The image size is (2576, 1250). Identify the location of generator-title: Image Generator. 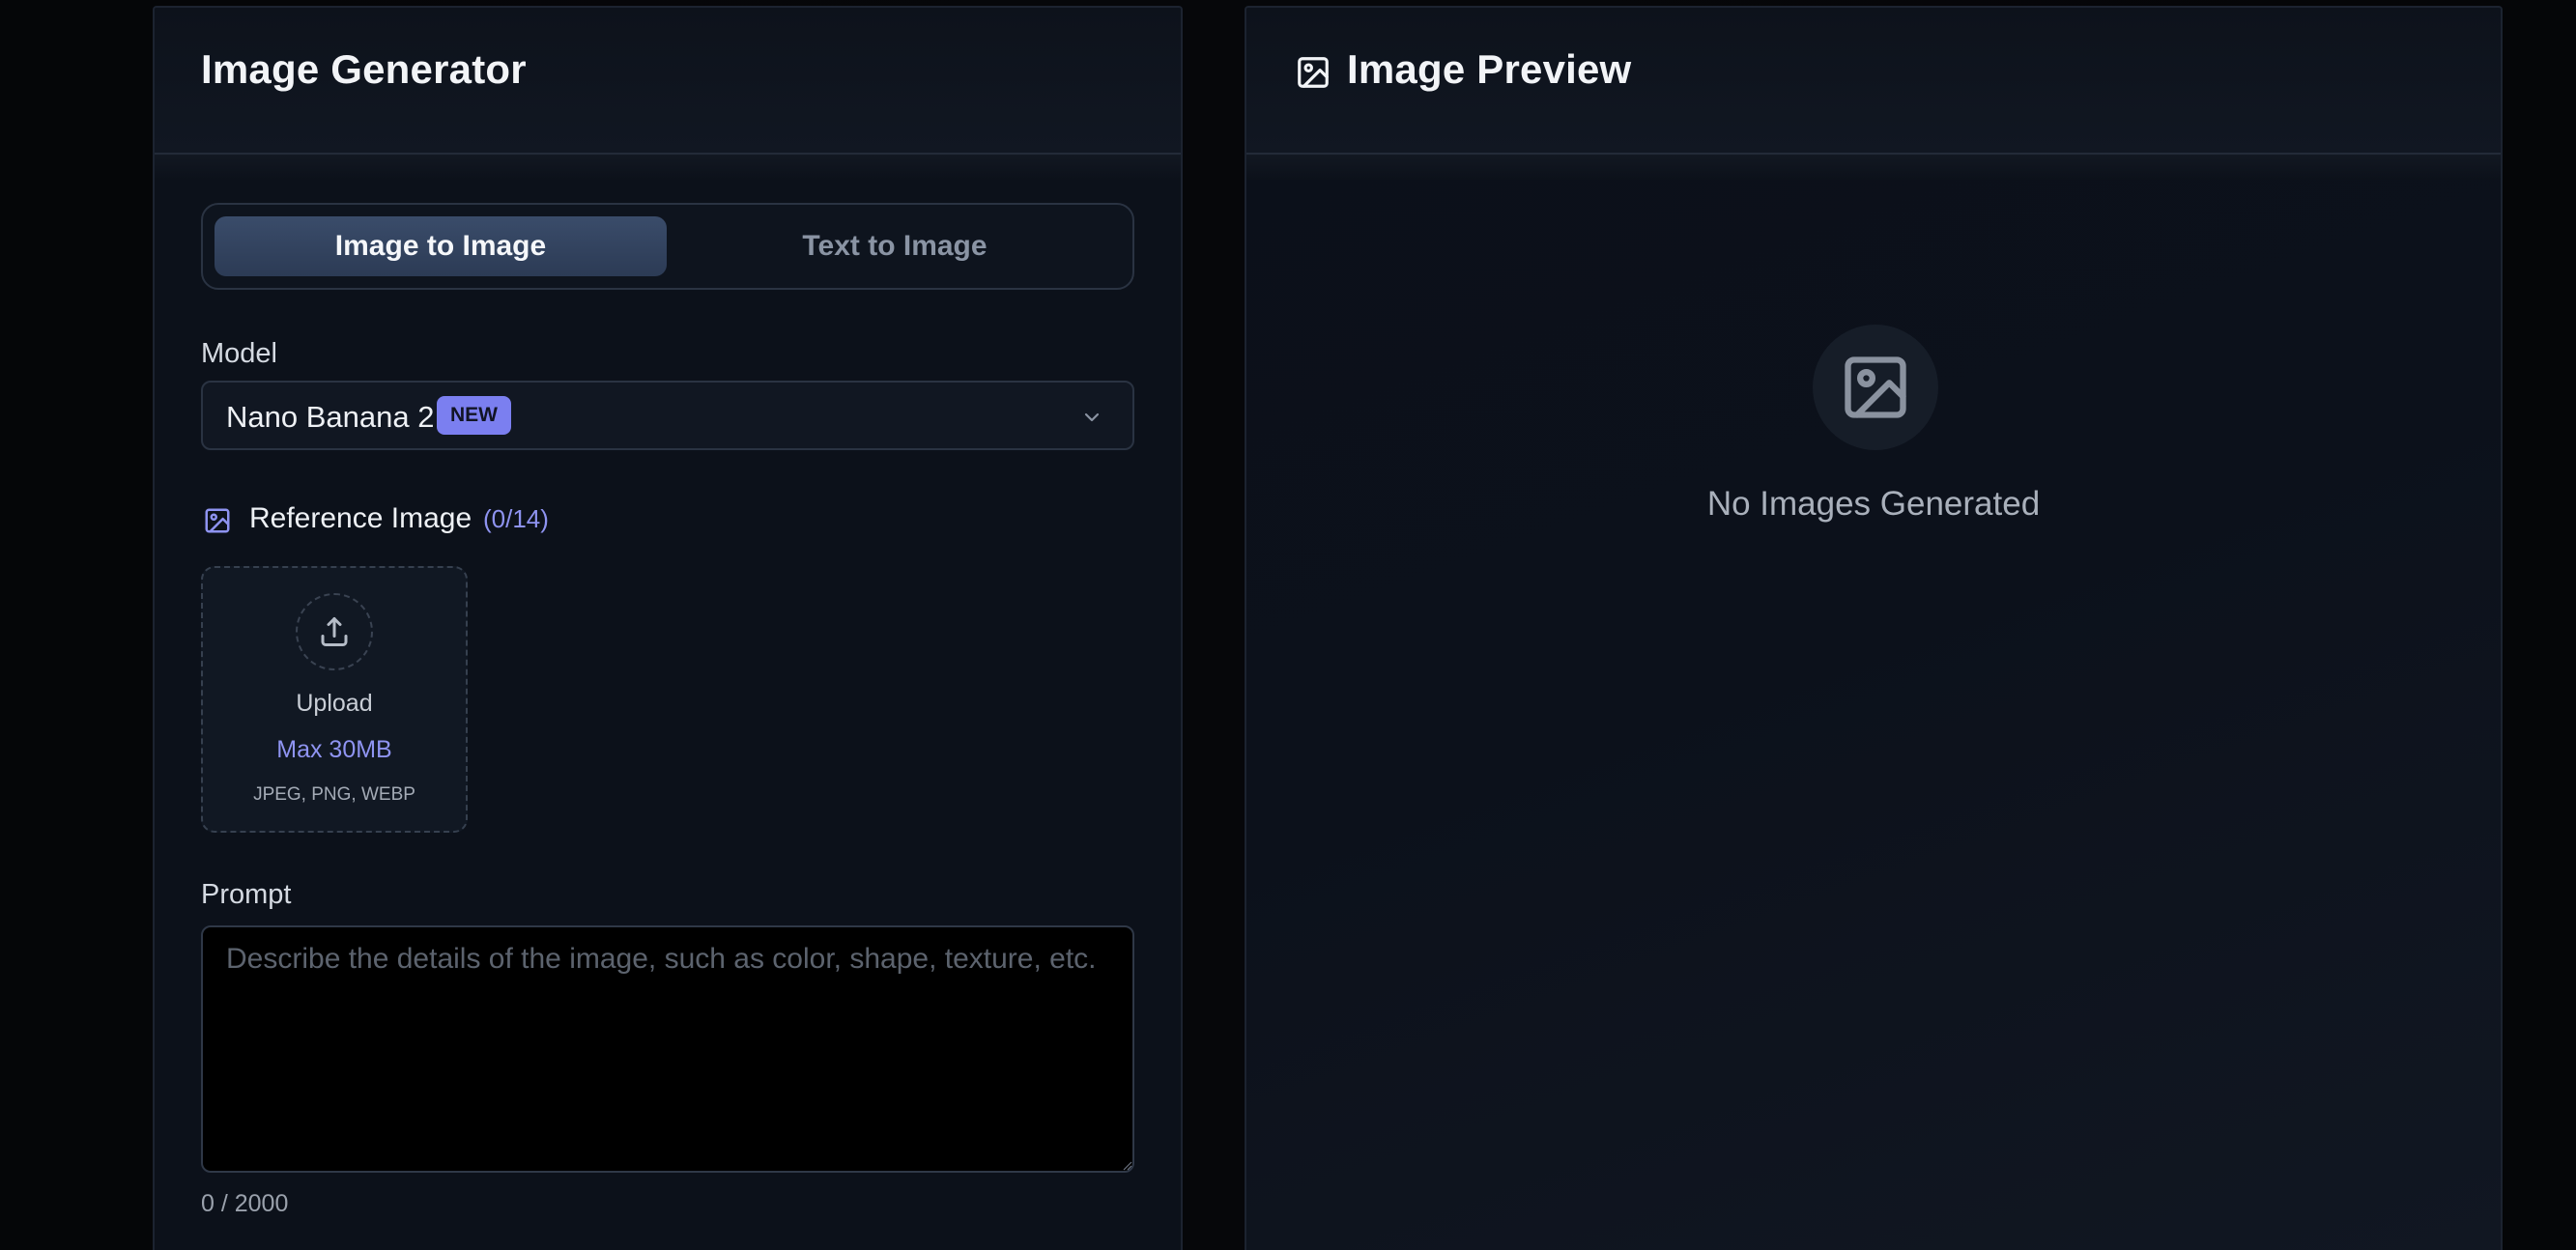
(364, 69).